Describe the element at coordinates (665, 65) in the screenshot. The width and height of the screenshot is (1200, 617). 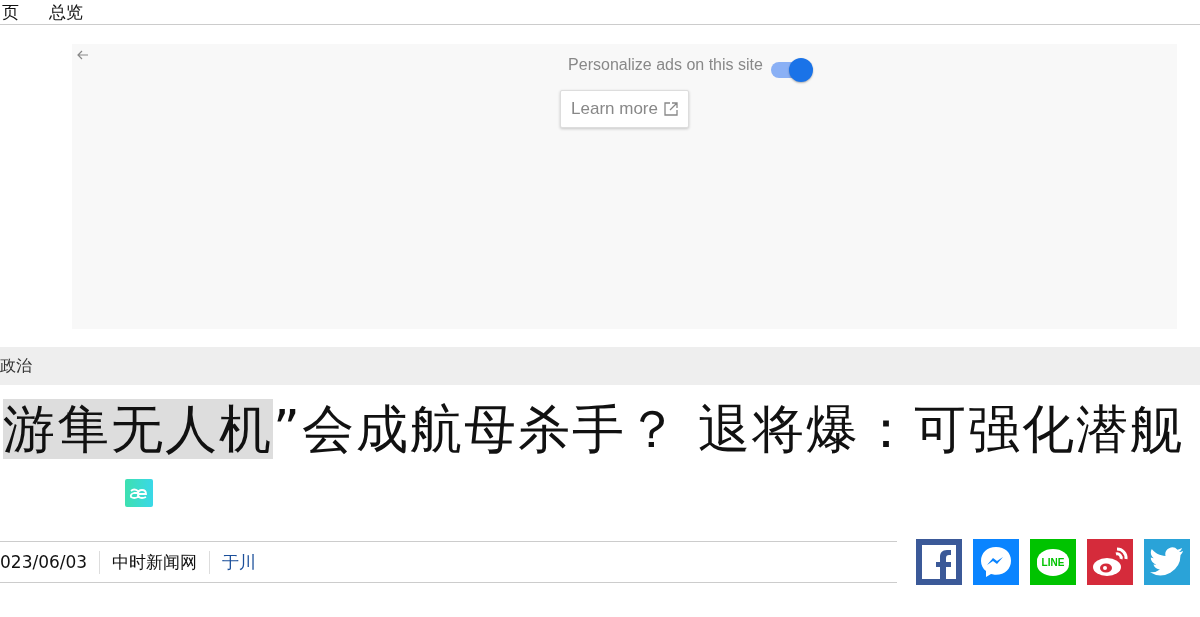
I see `toggle-label: Personalize ads on this site` at that location.